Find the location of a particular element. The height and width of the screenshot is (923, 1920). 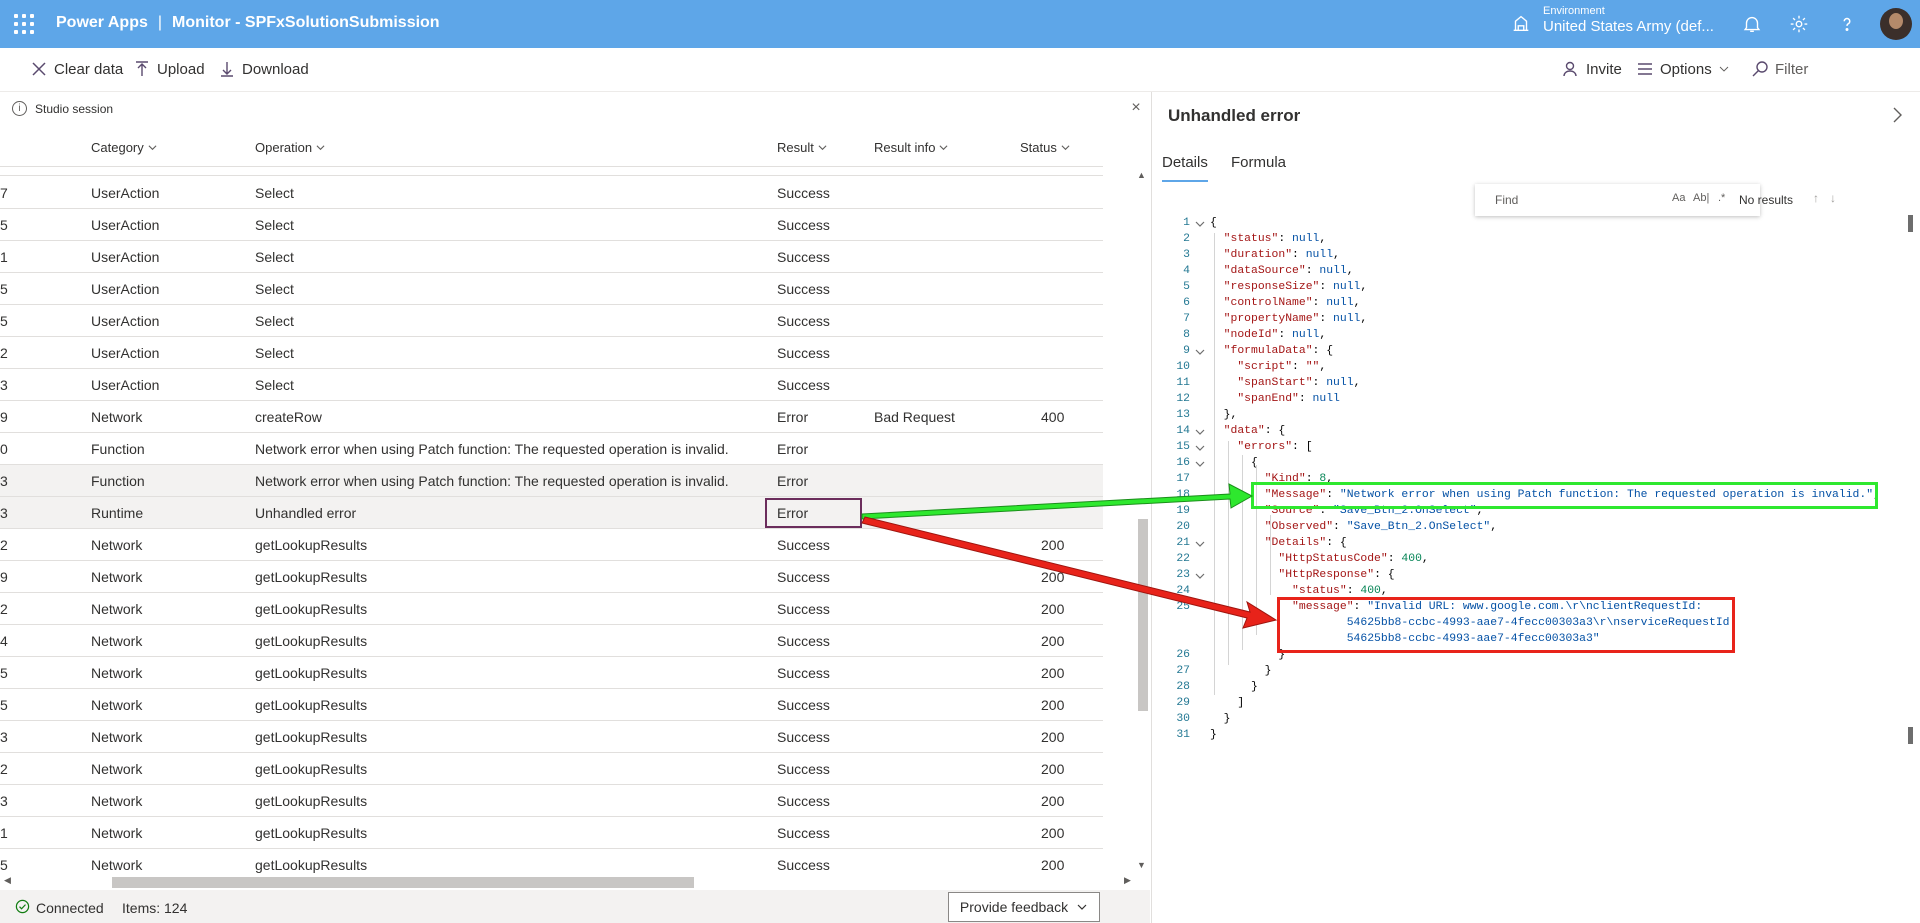

line-number: 21 is located at coordinates (1183, 543).